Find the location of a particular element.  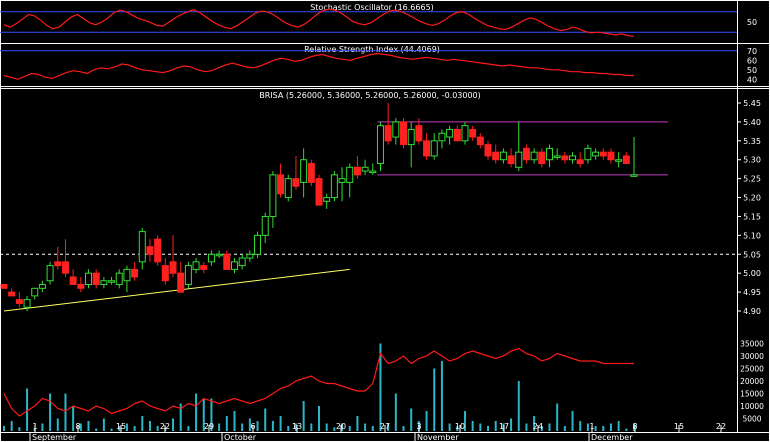

price-tick-label: 5.00 is located at coordinates (752, 273).